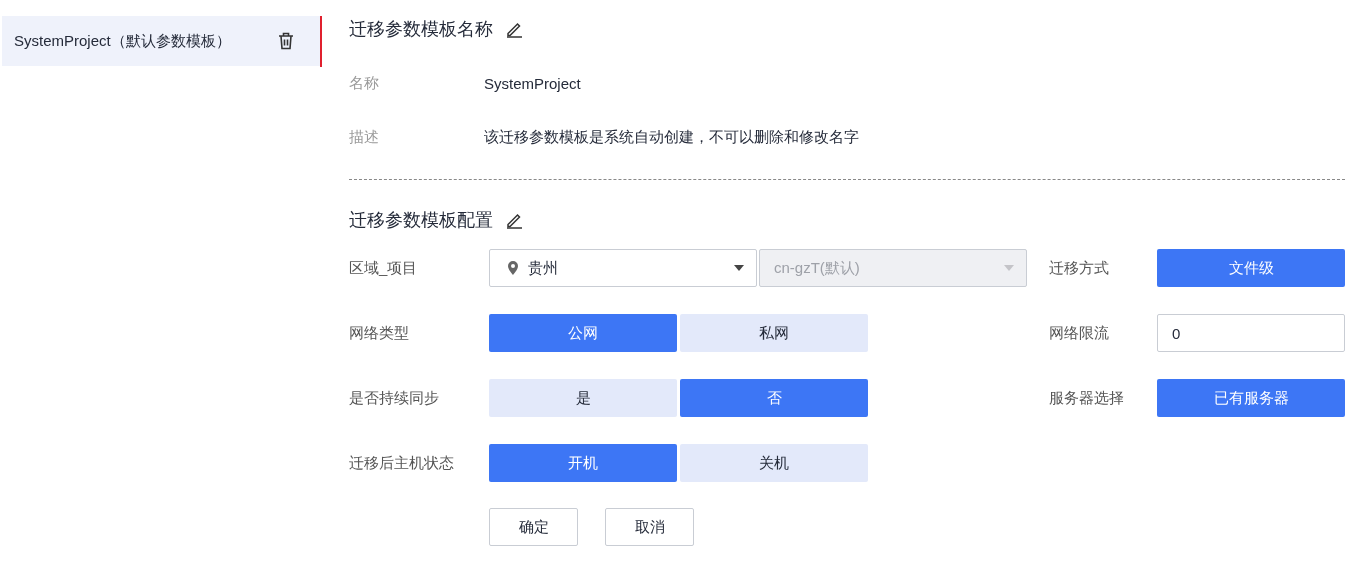 The height and width of the screenshot is (568, 1371). What do you see at coordinates (774, 398) in the screenshot?
I see `option-button: 否` at bounding box center [774, 398].